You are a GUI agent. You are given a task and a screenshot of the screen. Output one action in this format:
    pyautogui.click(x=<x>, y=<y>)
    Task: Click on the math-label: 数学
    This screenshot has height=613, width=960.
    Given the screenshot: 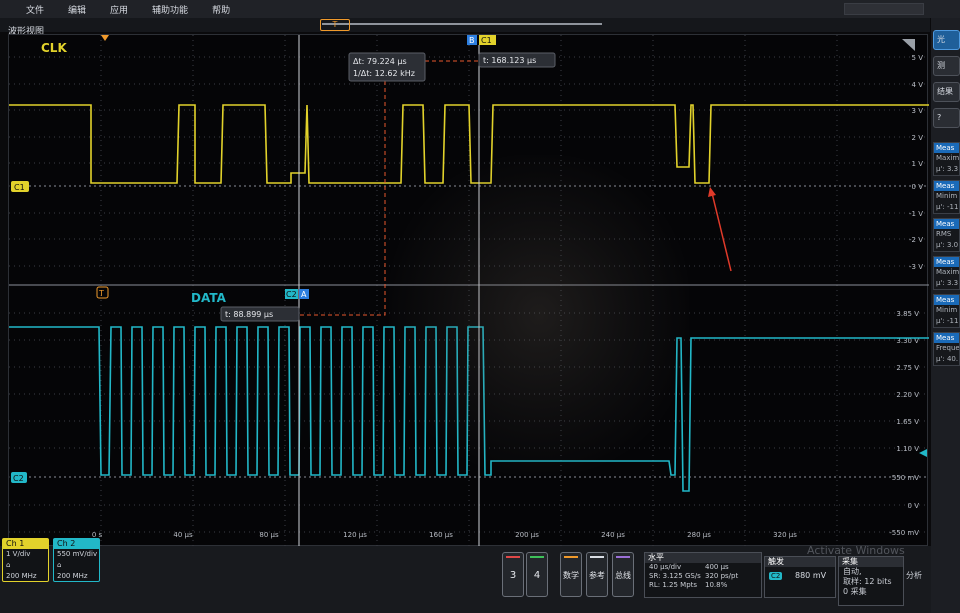 What is the action you would take?
    pyautogui.click(x=571, y=575)
    